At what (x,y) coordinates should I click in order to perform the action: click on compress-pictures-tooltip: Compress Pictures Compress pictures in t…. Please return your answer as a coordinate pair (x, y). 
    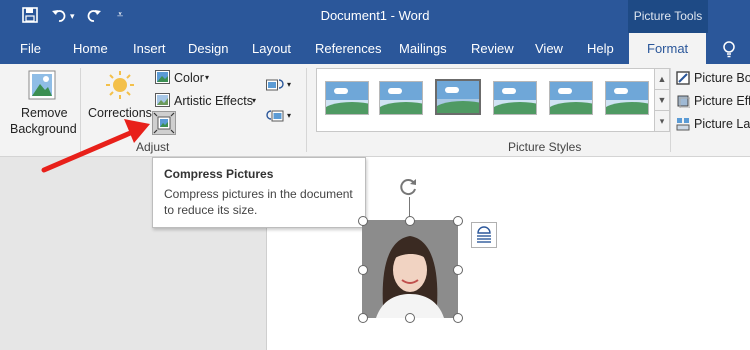
    Looking at the image, I should click on (259, 192).